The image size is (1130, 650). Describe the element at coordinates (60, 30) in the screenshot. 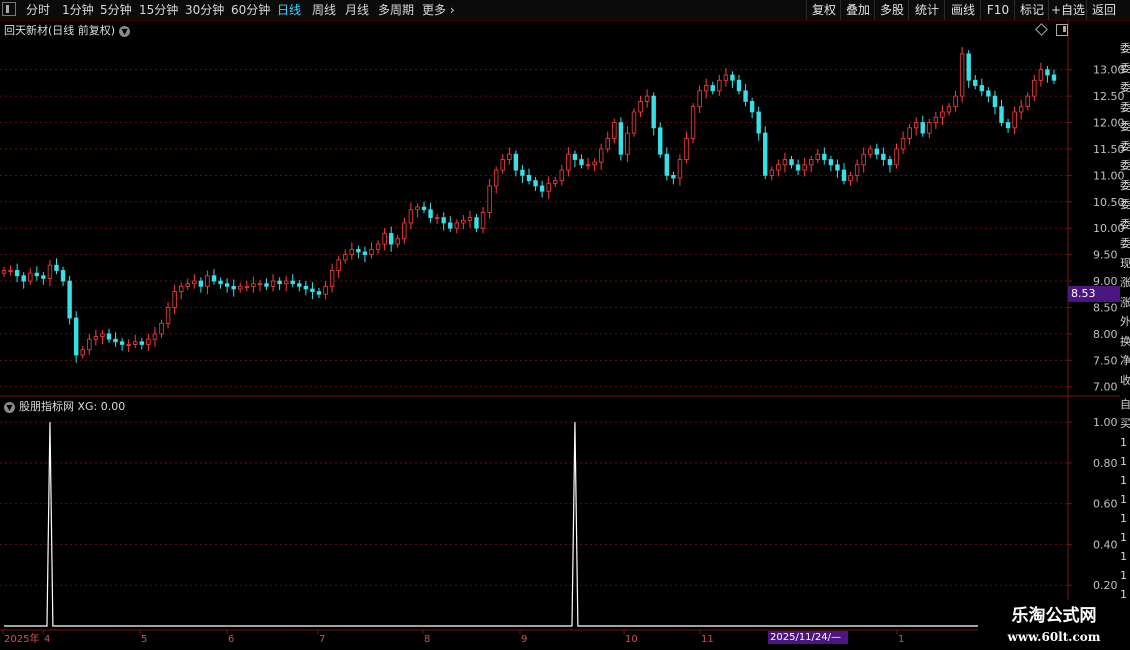

I see `stock-title: 回天新材(日线 前复权)` at that location.